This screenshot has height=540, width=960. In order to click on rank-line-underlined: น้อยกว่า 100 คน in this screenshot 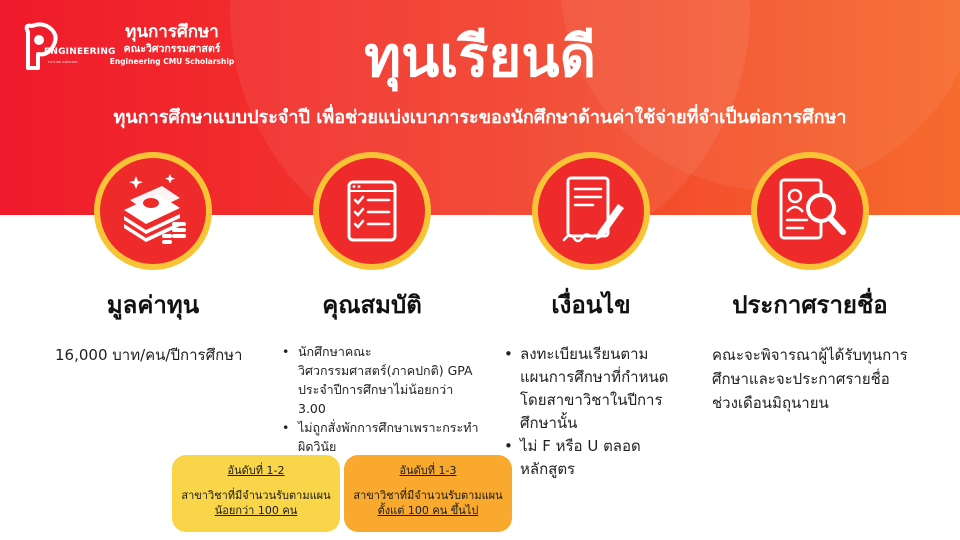, I will do `click(256, 510)`.